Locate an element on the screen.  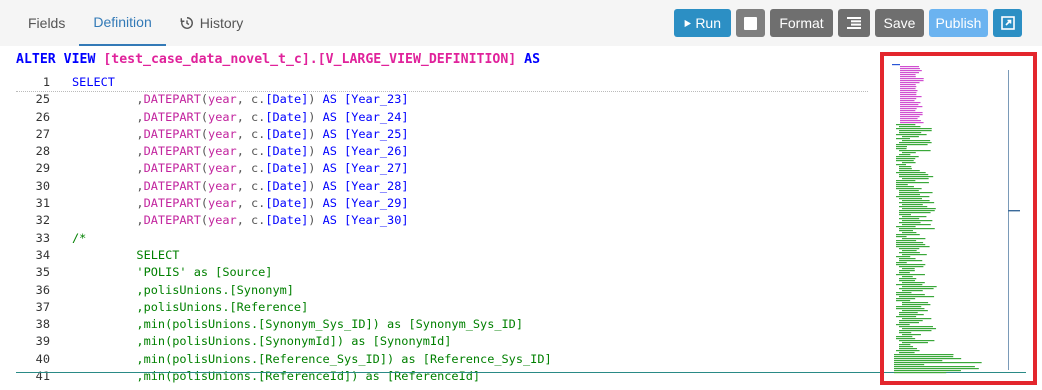
code-line: SELECT is located at coordinates (126, 254).